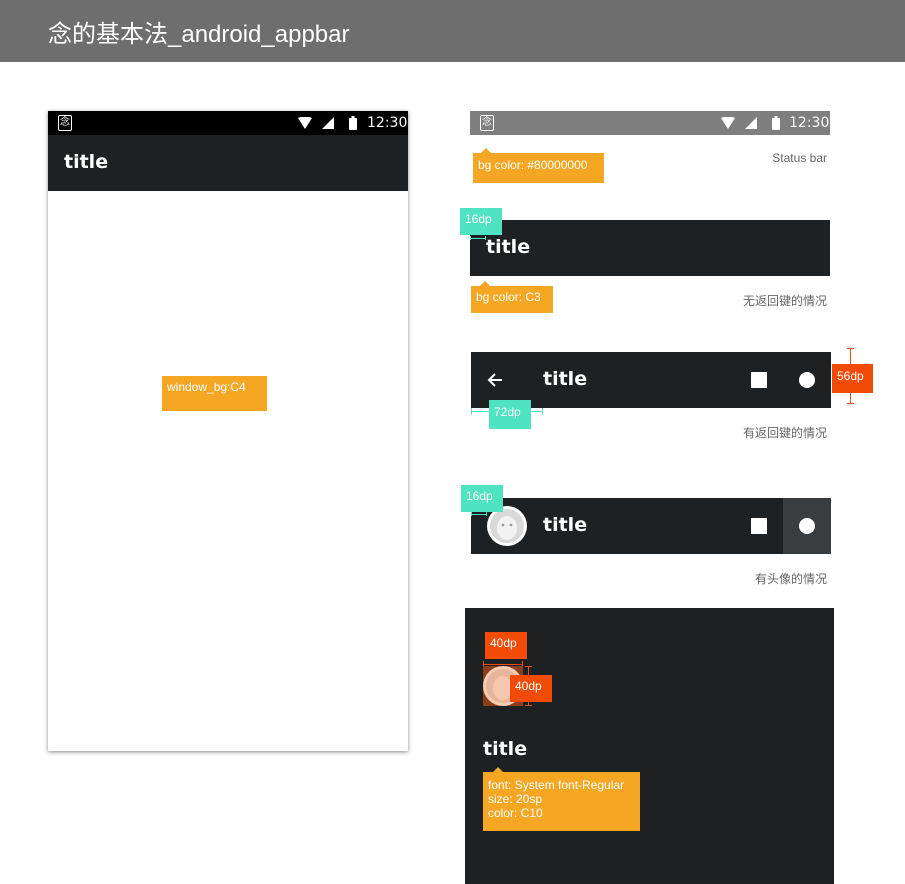  I want to click on offset-tag-text: 72dp, so click(507, 412).